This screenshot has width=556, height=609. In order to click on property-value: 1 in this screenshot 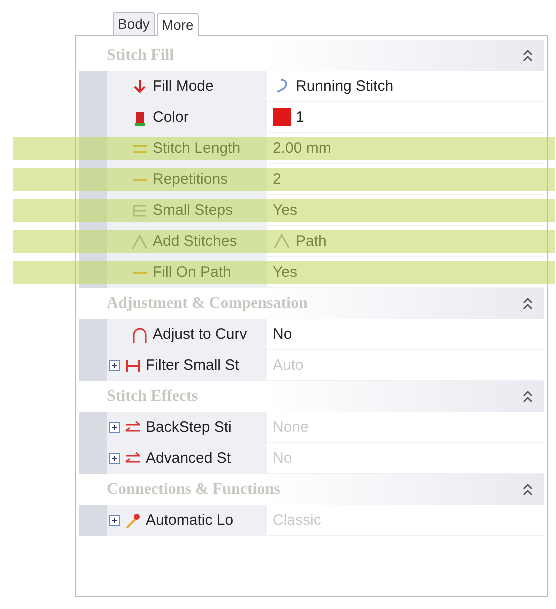, I will do `click(300, 117)`.